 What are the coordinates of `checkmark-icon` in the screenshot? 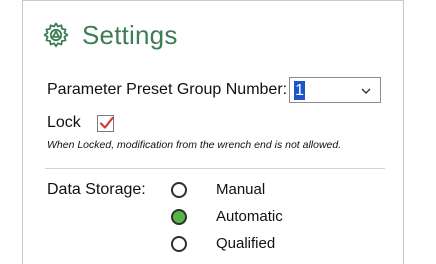 It's located at (106, 122).